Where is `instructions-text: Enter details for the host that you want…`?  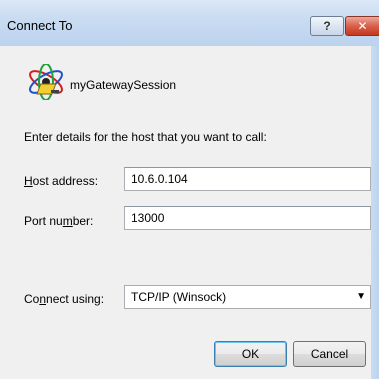 instructions-text: Enter details for the host that you want… is located at coordinates (145, 137).